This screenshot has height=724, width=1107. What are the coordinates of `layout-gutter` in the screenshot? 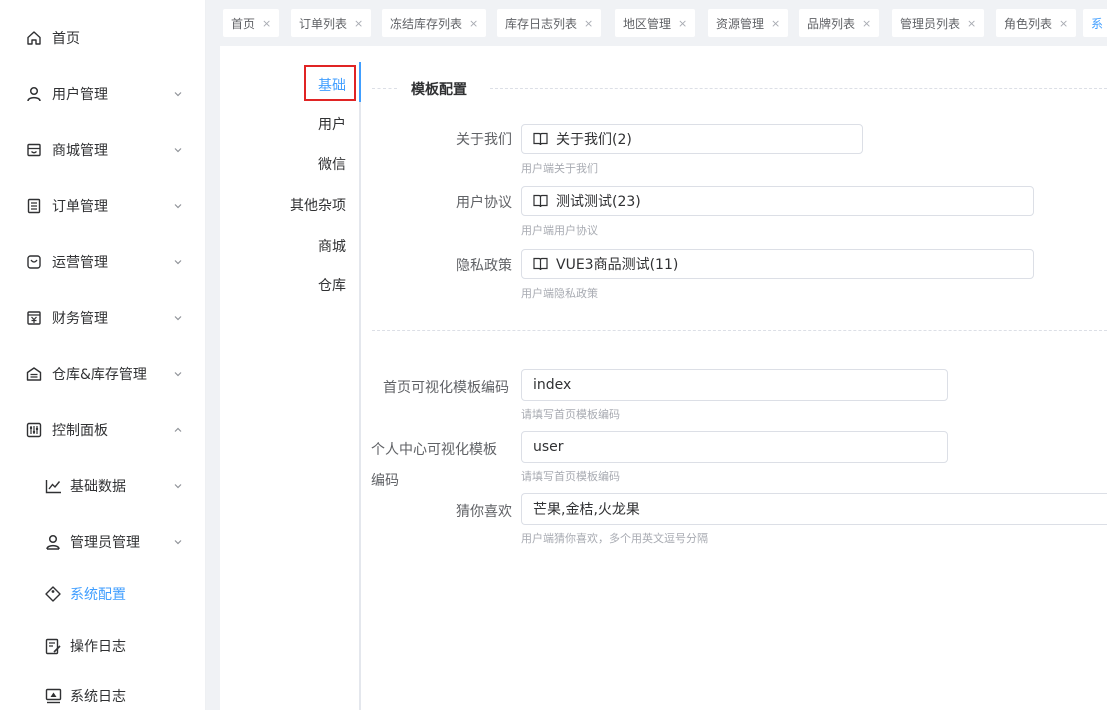 It's located at (213, 355).